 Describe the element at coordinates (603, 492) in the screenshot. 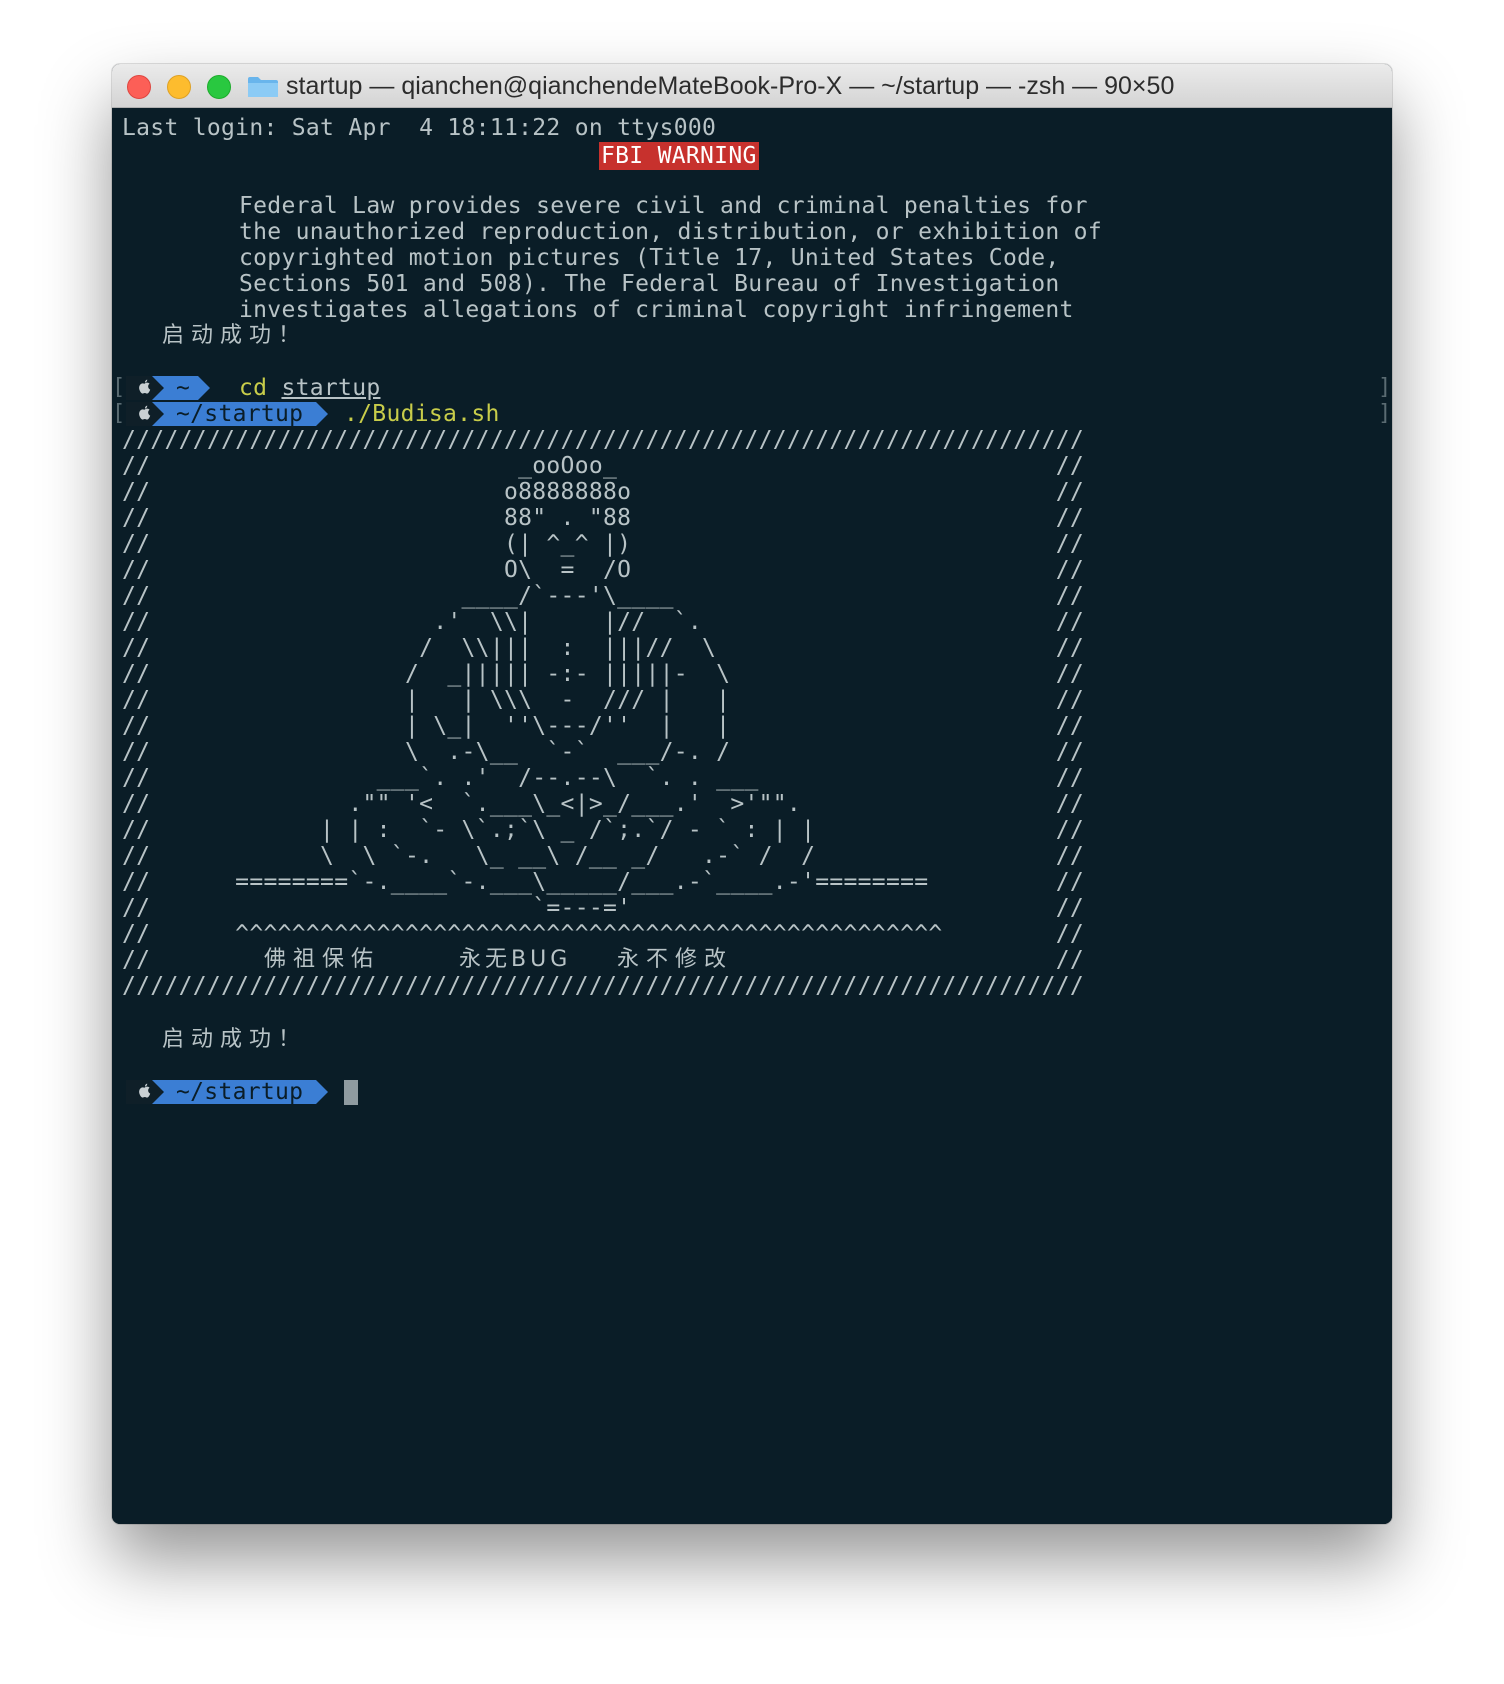

I see `banner-line: // o8888888o //` at that location.